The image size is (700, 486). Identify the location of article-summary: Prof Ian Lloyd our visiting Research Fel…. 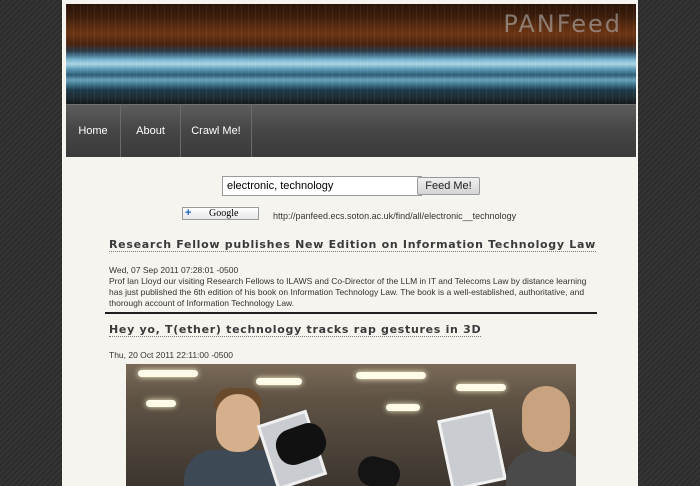
(348, 292).